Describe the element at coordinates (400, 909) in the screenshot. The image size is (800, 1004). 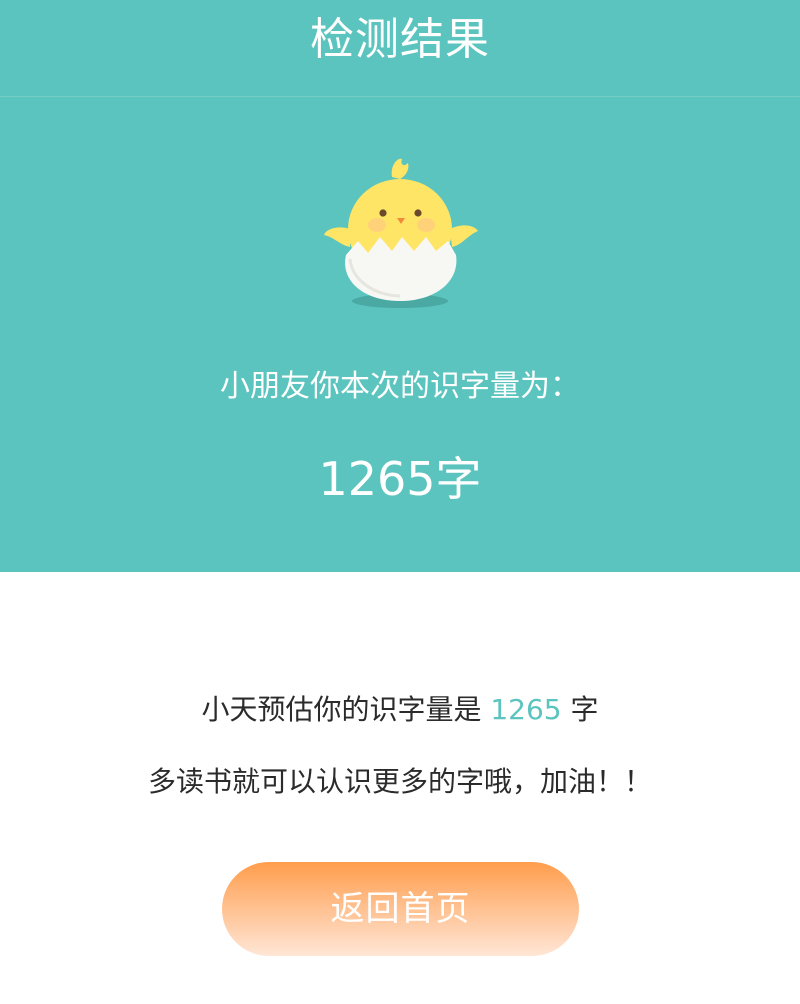
I see `back-home-button: 返回首页` at that location.